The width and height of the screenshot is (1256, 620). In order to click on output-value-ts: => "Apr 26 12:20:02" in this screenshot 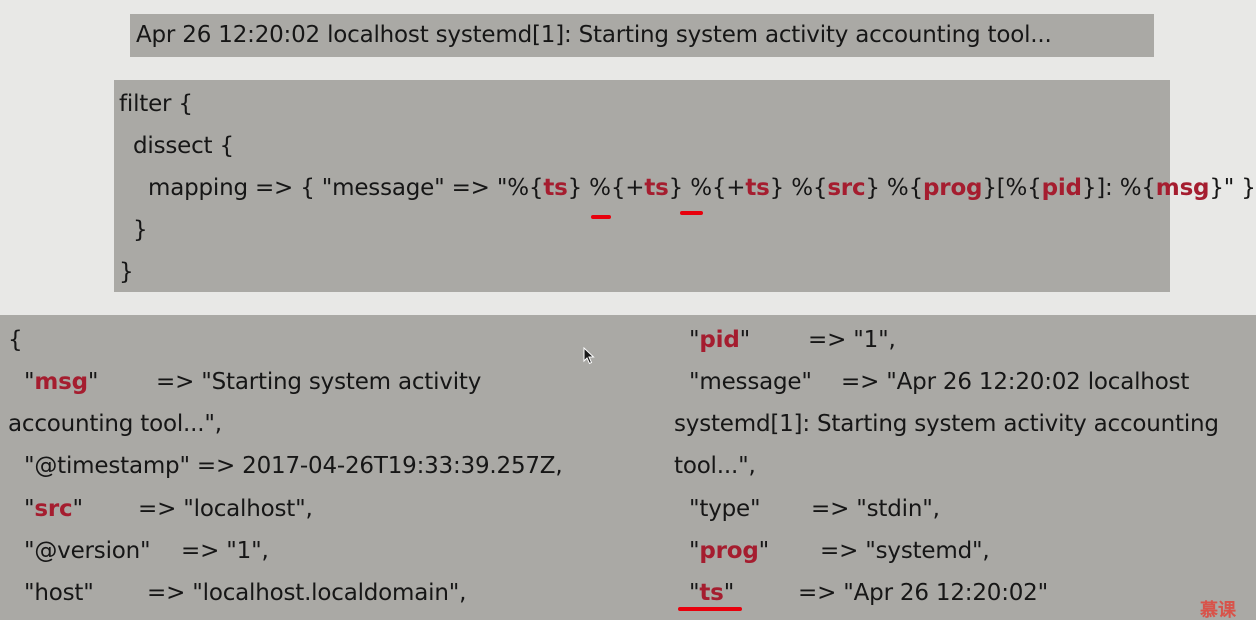, I will do `click(923, 593)`.